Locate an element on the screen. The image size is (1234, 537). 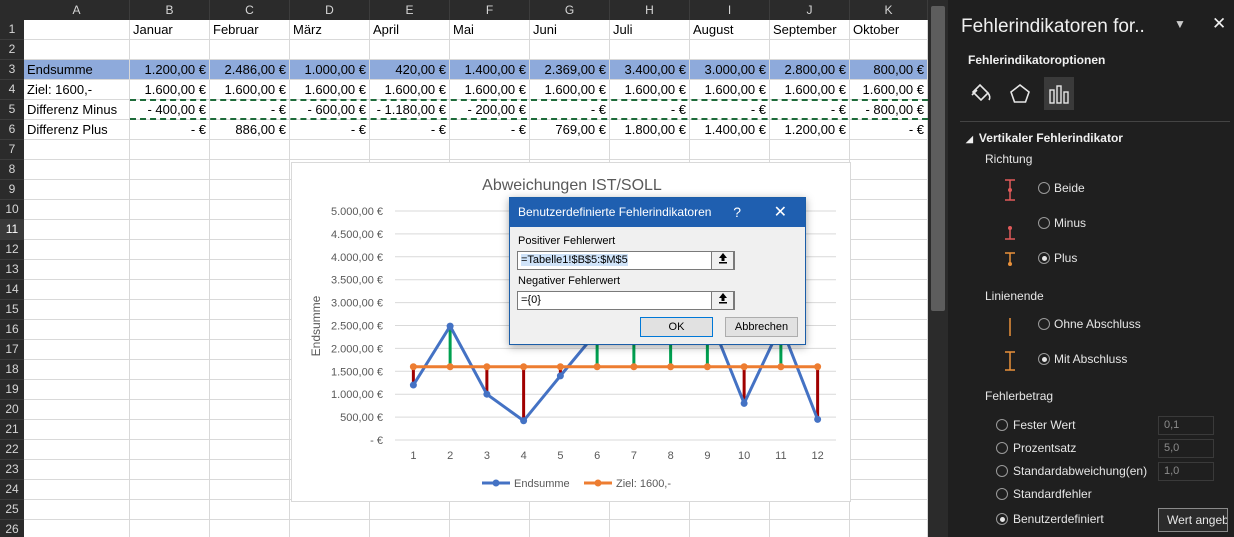
column-header: G is located at coordinates (570, 10).